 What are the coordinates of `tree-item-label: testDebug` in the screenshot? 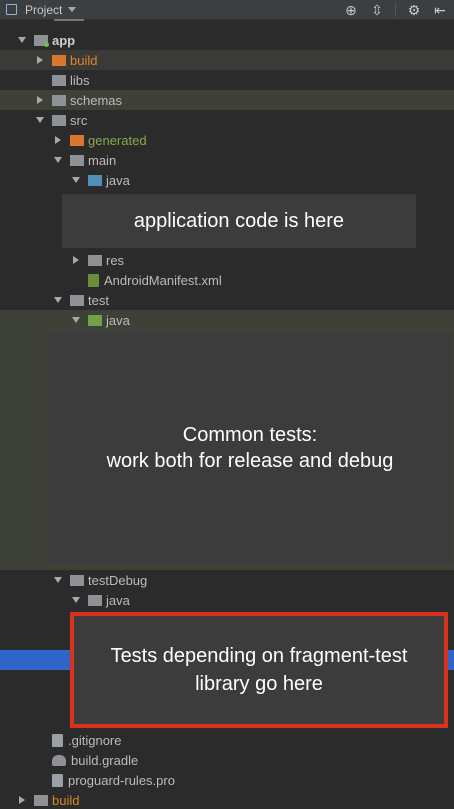 It's located at (118, 580).